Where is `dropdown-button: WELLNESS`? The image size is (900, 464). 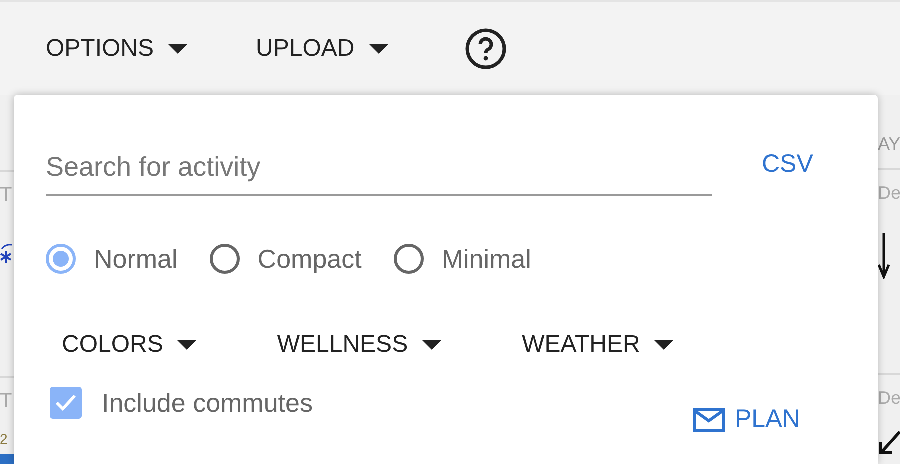 dropdown-button: WELLNESS is located at coordinates (359, 345).